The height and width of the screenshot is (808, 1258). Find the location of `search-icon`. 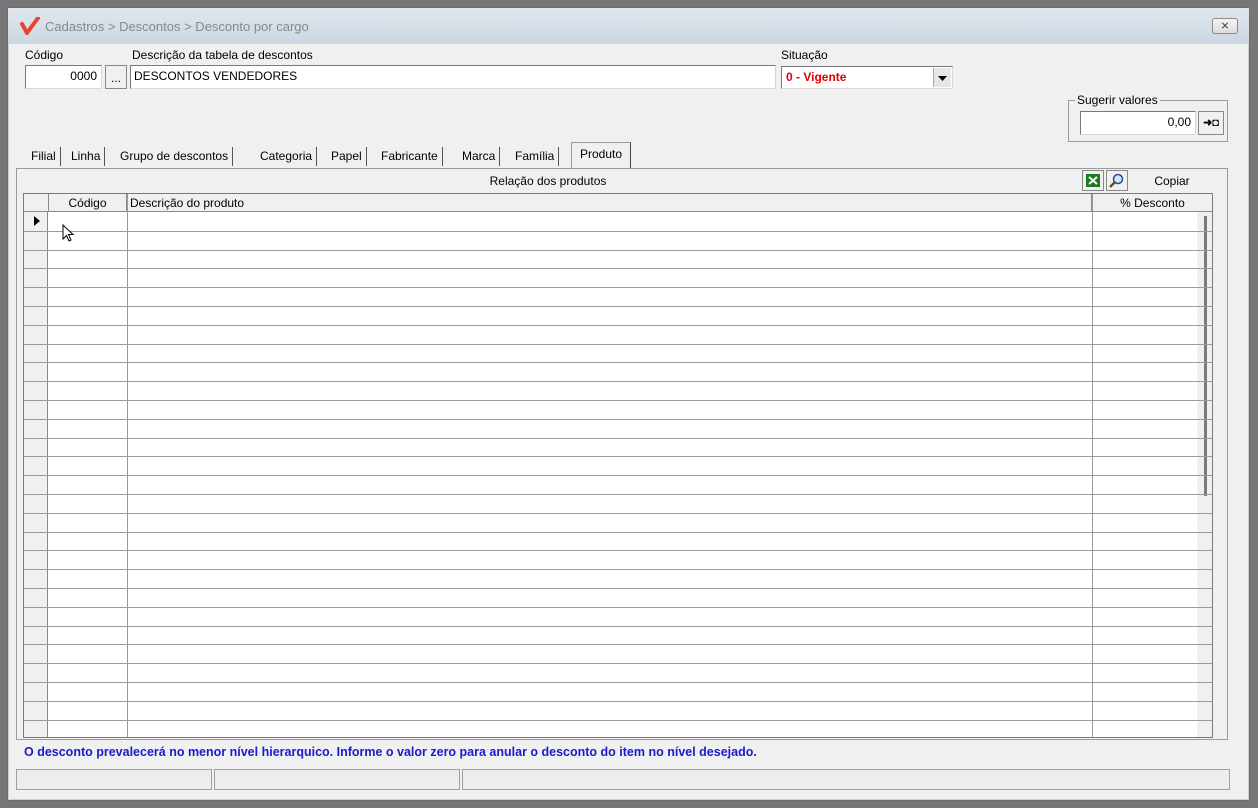

search-icon is located at coordinates (1116, 180).